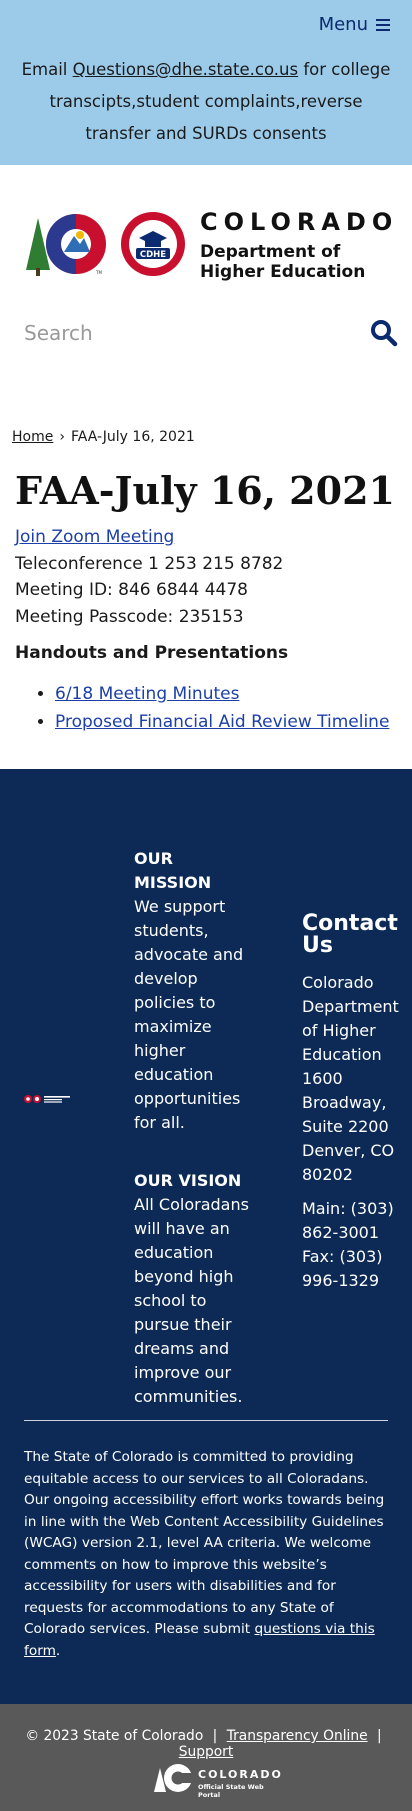 This screenshot has height=1811, width=412. Describe the element at coordinates (129, 616) in the screenshot. I see `meeting-passcode: Meeting Passcode: 235153` at that location.